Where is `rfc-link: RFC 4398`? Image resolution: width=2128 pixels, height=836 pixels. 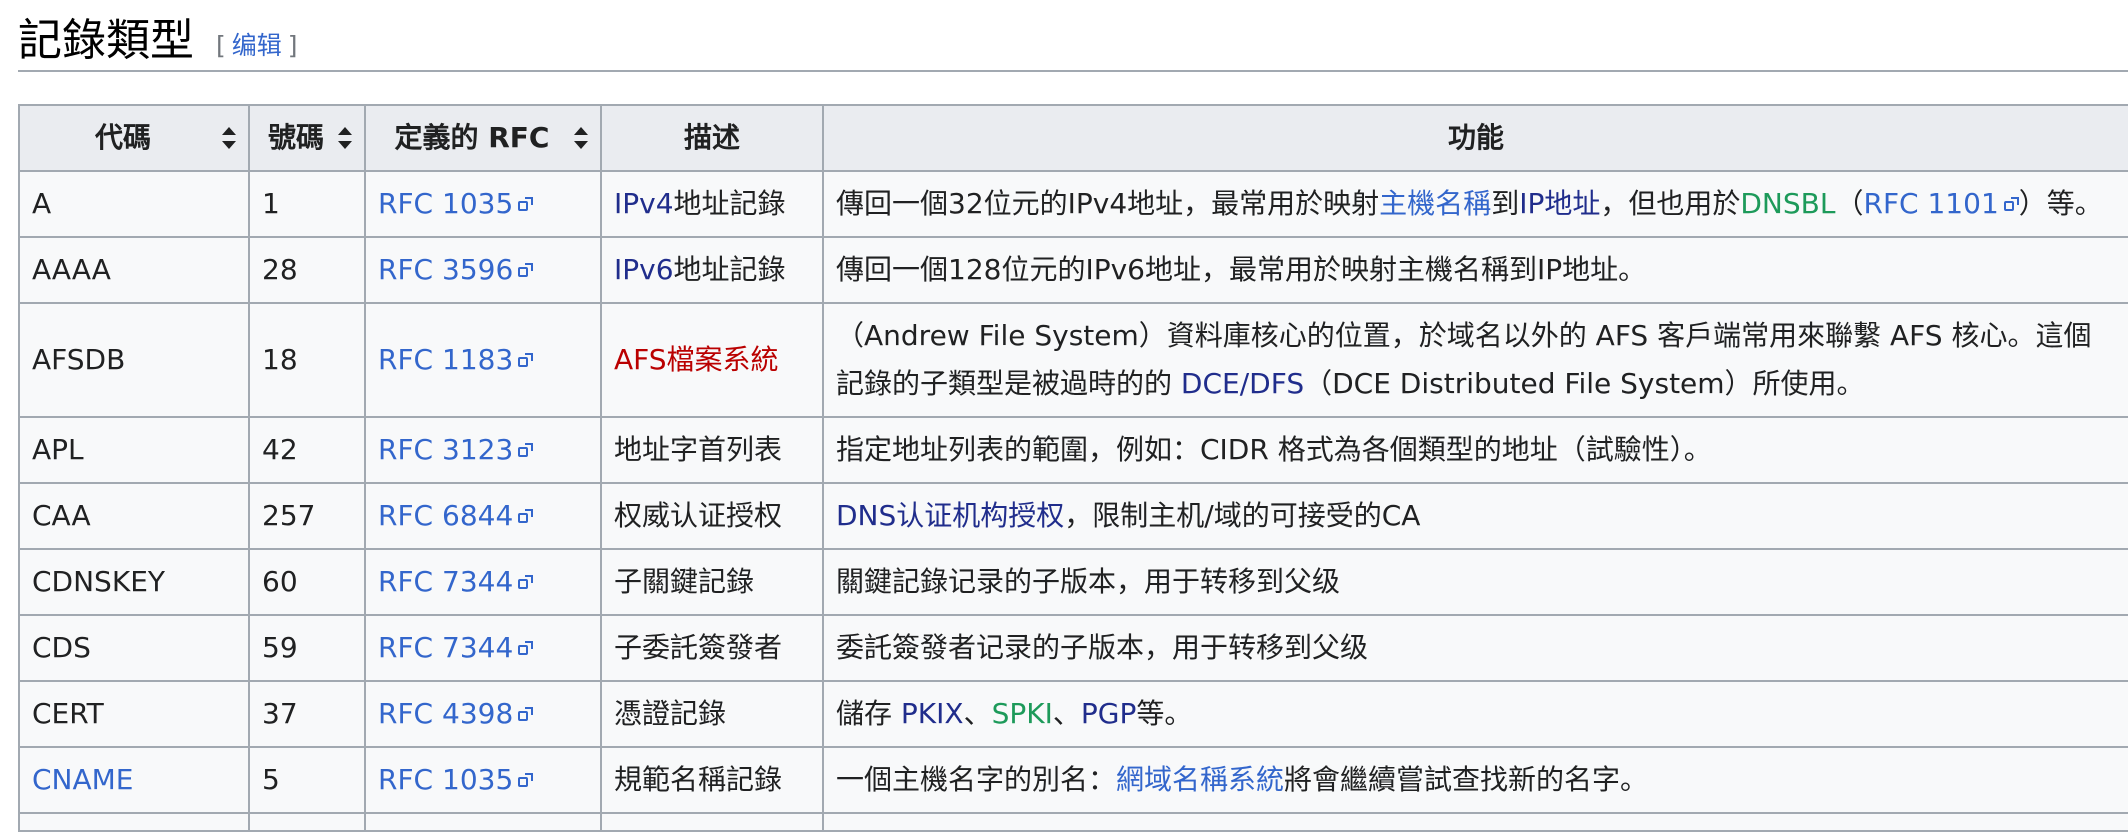
rfc-link: RFC 4398 is located at coordinates (445, 713).